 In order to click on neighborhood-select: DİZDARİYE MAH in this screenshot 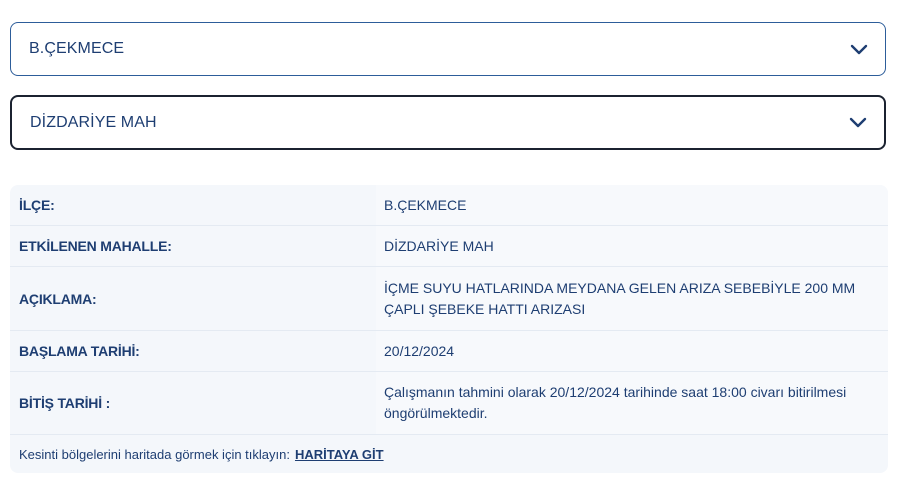, I will do `click(448, 122)`.